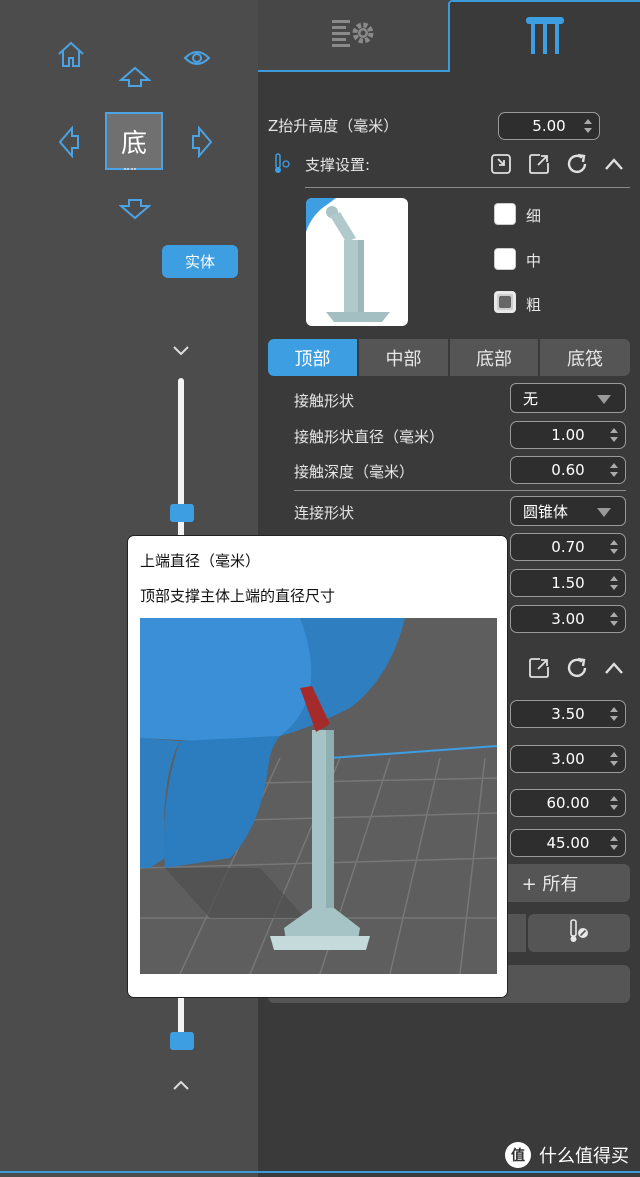 This screenshot has width=640, height=1177. I want to click on support-remove-icon, so click(579, 933).